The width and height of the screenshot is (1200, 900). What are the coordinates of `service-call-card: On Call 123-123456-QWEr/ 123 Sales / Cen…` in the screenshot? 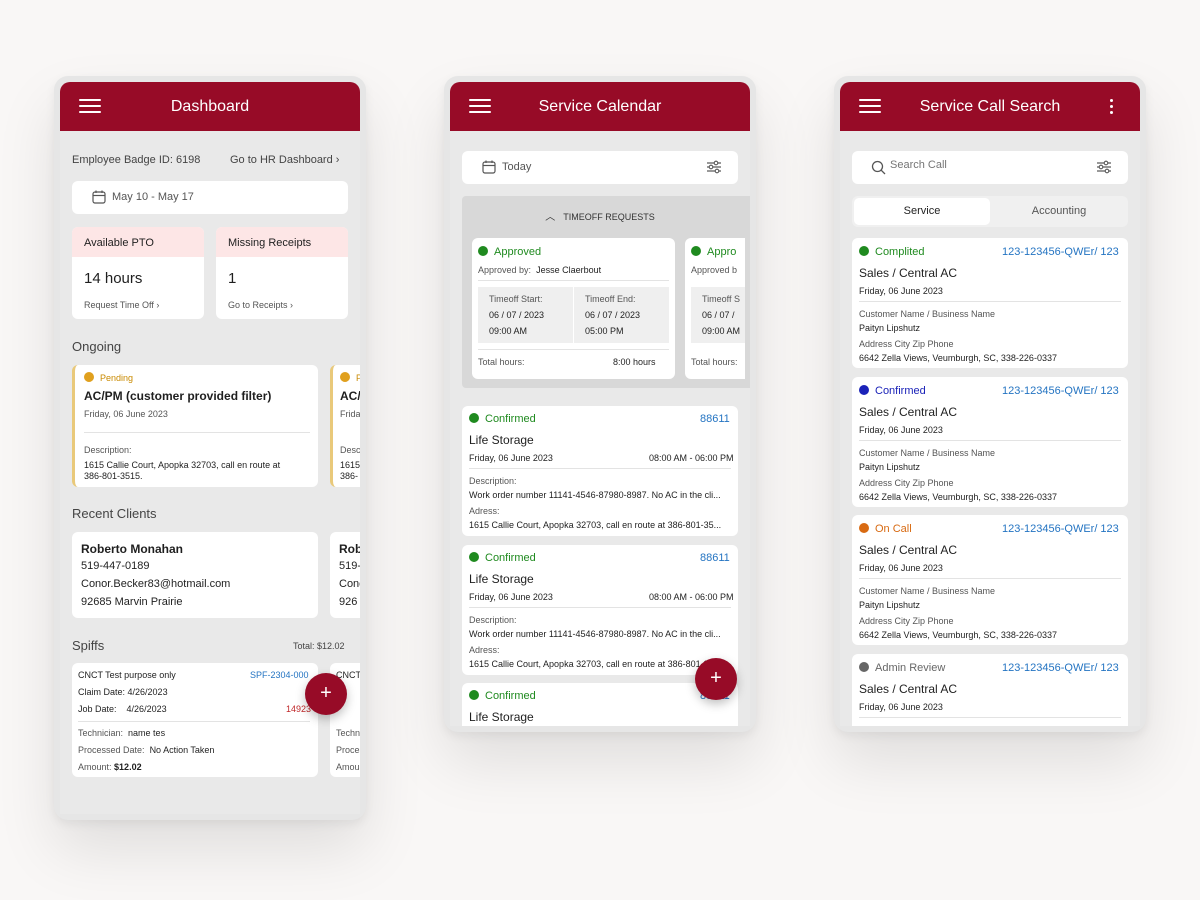 It's located at (990, 580).